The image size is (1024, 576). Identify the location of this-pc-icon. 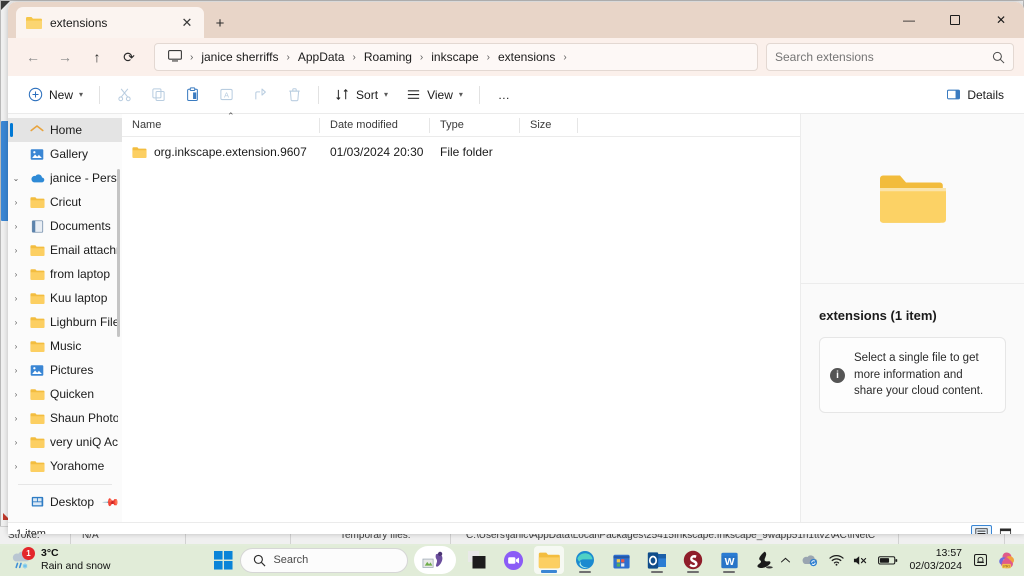
(175, 55).